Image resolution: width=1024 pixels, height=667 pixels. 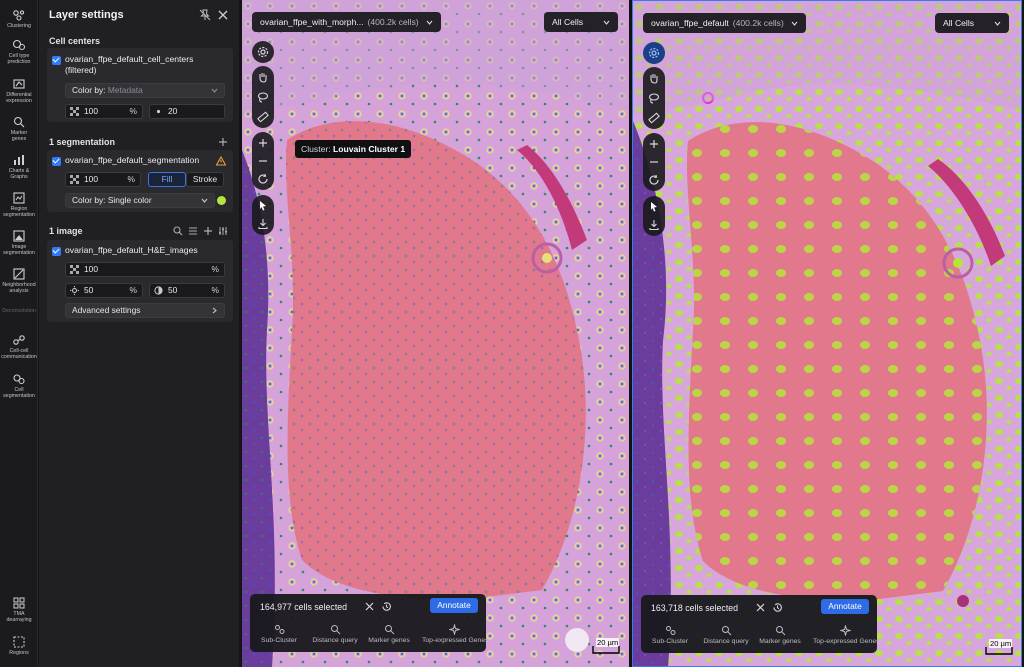 I want to click on cell-filter-select-left: All Cells, so click(x=581, y=22).